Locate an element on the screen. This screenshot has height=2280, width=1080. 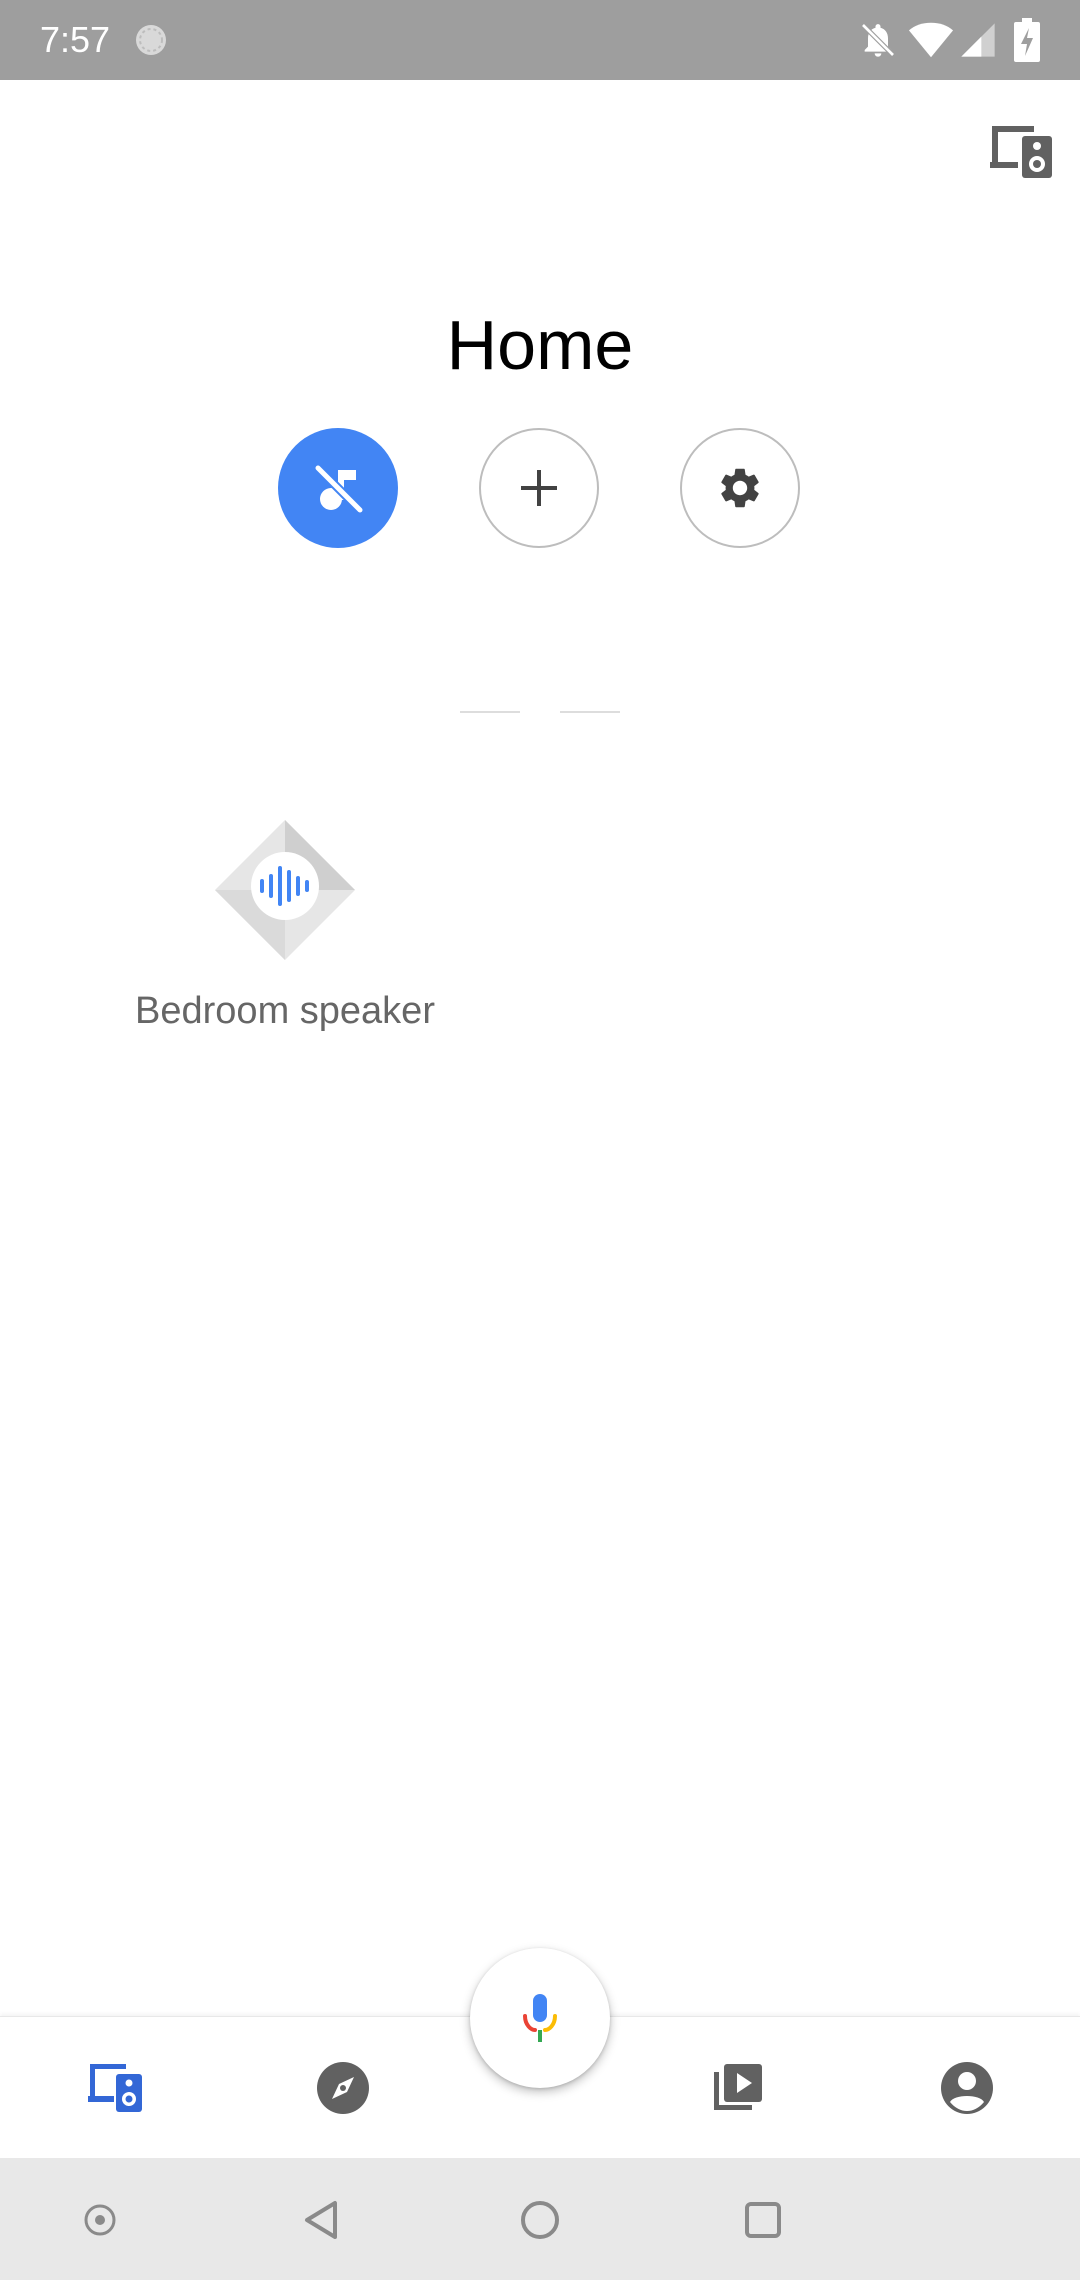
devices-cast-button is located at coordinates (1022, 152).